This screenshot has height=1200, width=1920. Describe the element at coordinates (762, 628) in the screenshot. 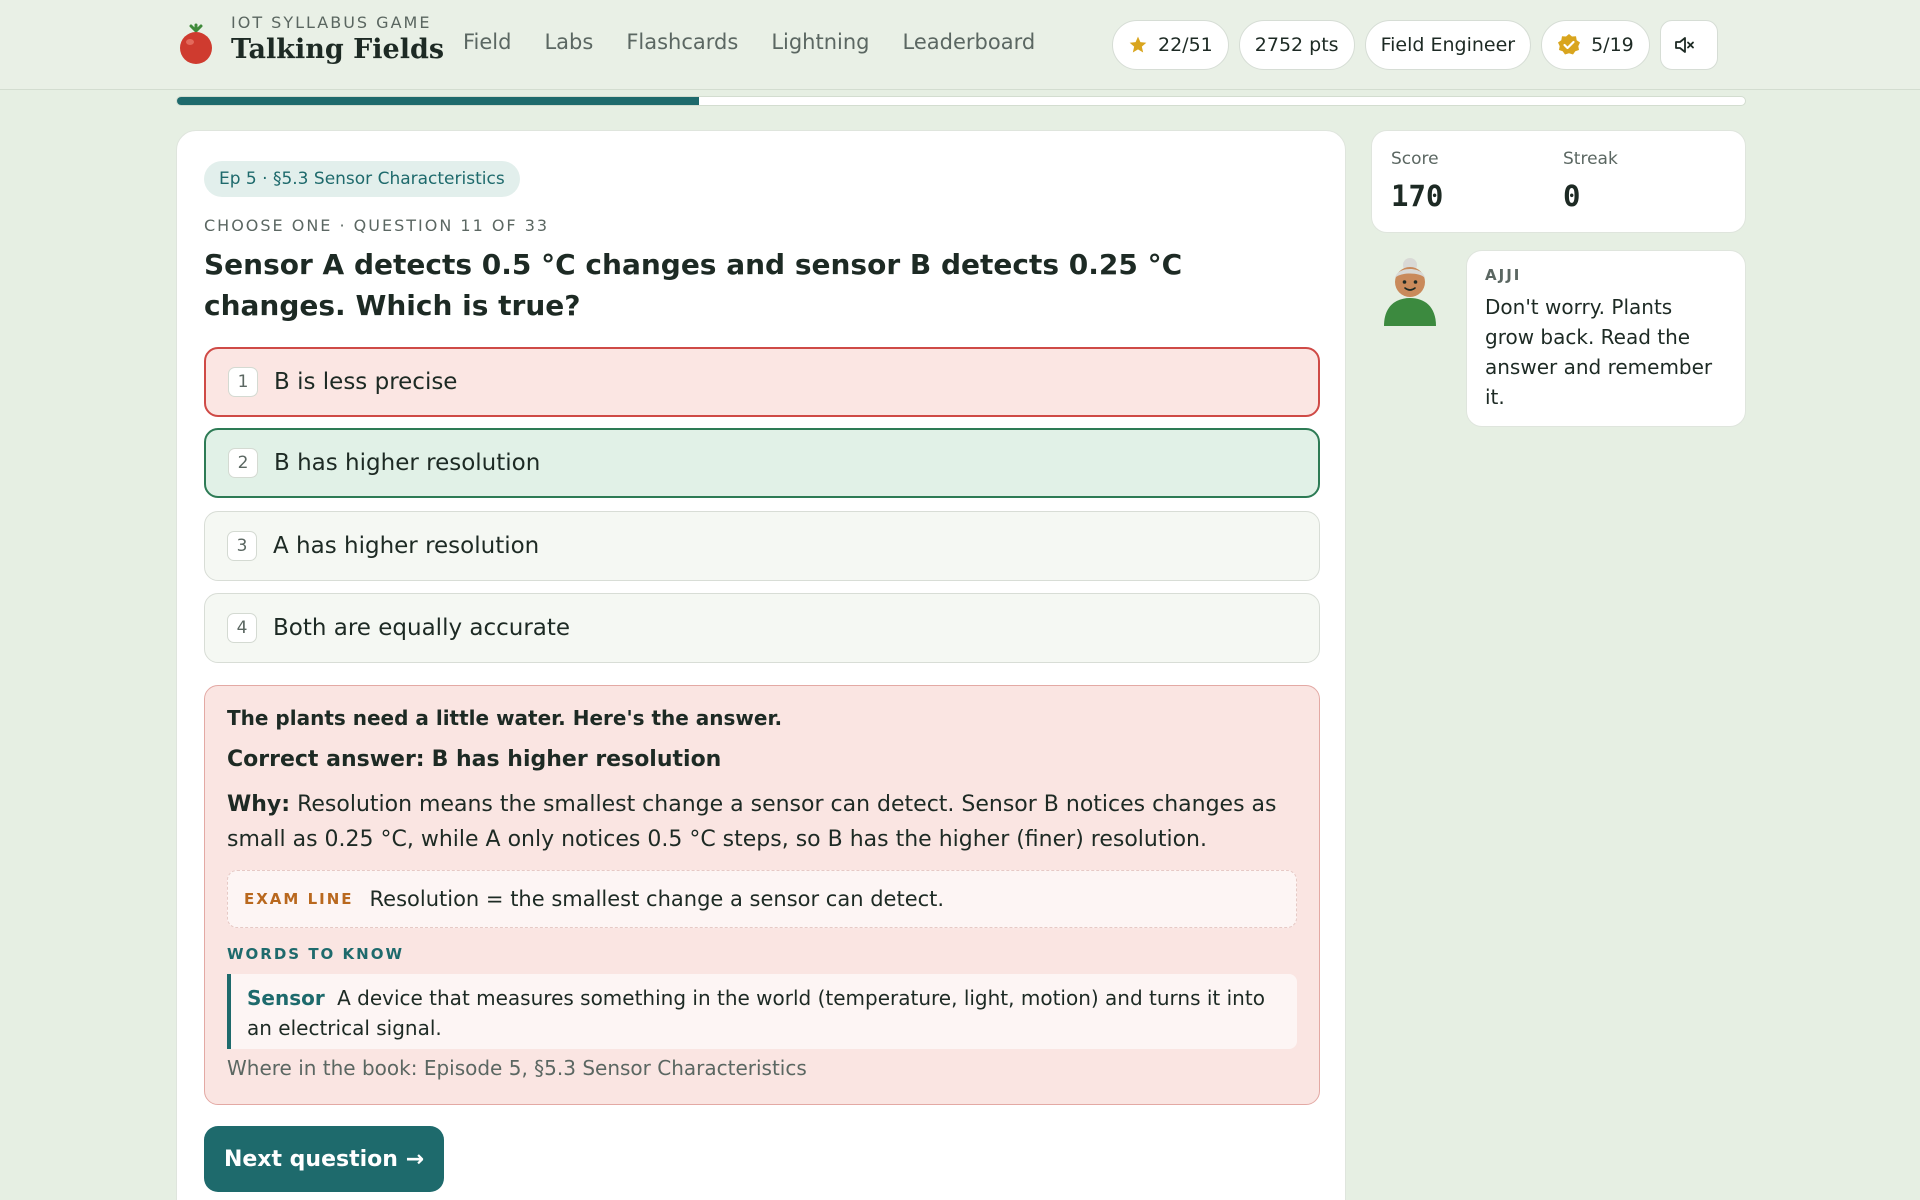

I see `answer-option-4: 4 Both are equally accurate` at that location.